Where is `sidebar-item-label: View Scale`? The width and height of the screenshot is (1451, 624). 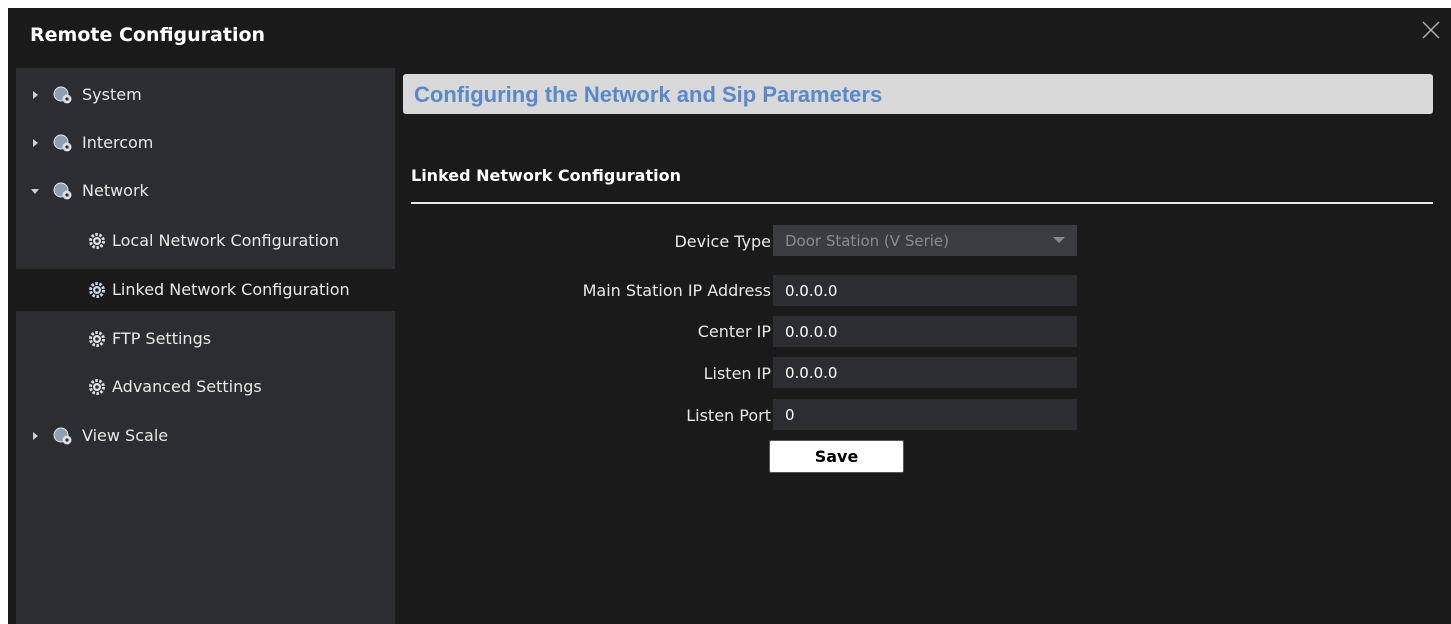
sidebar-item-label: View Scale is located at coordinates (125, 435).